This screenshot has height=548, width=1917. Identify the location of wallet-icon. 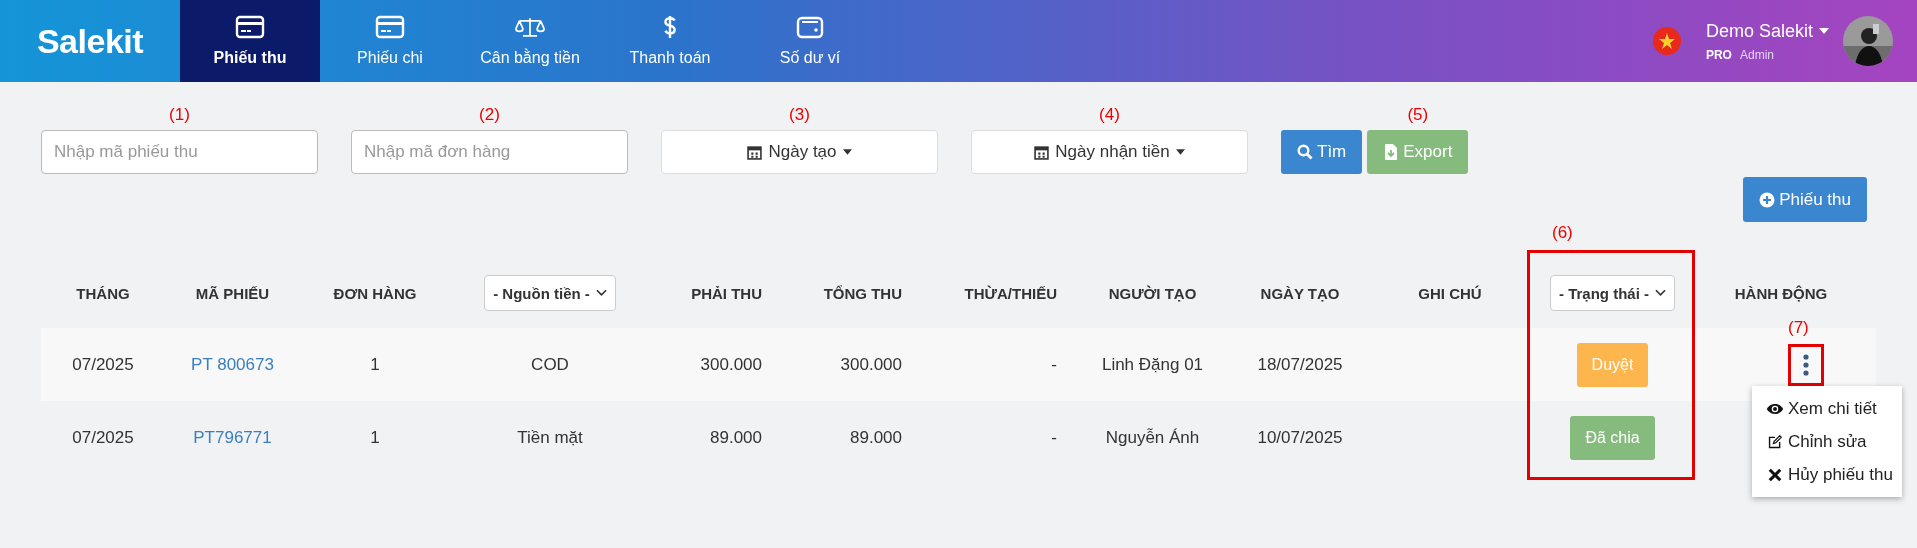
(810, 27).